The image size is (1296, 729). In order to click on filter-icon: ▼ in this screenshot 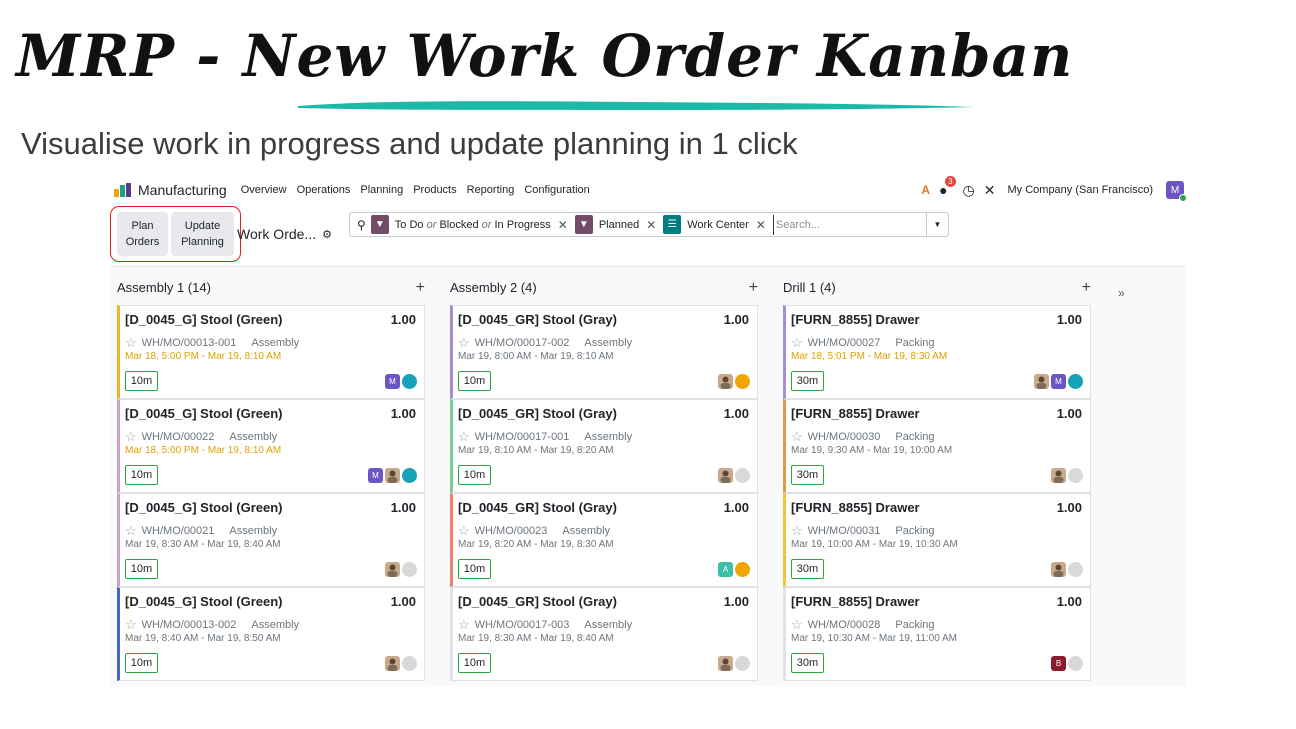, I will do `click(583, 224)`.